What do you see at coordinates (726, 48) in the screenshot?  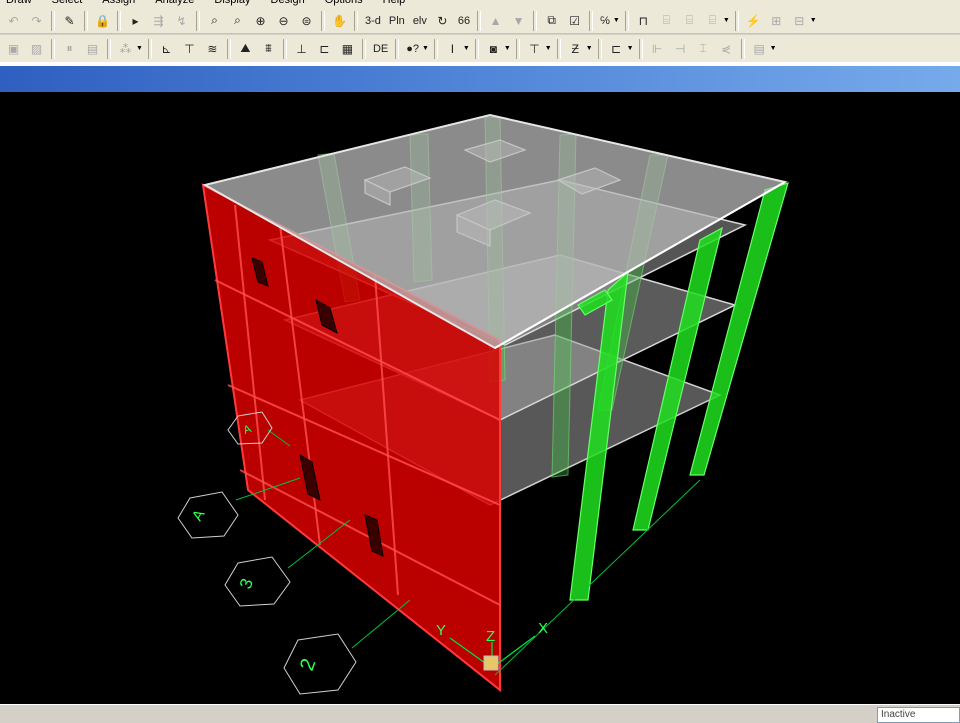 I see `brace4-icon: ⋞` at bounding box center [726, 48].